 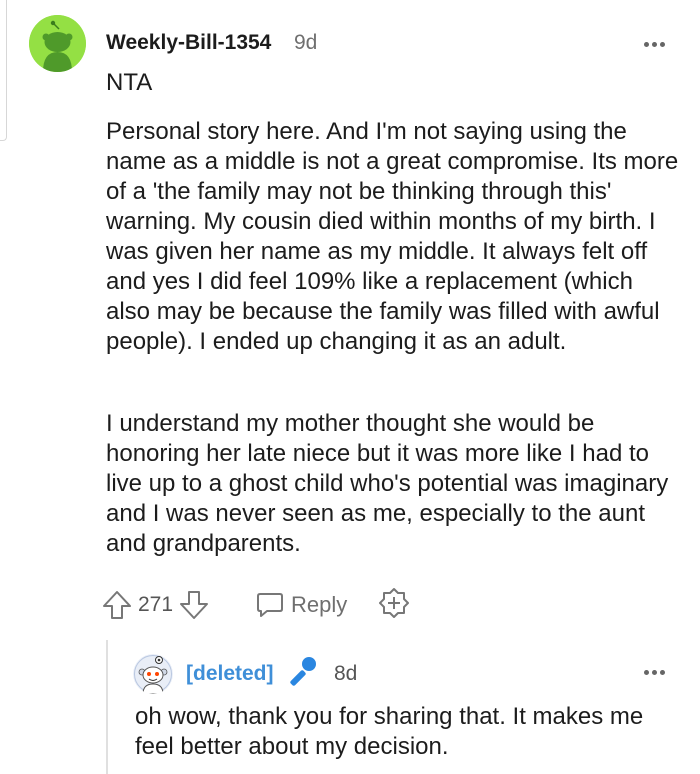 What do you see at coordinates (270, 605) in the screenshot?
I see `speech-bubble-icon` at bounding box center [270, 605].